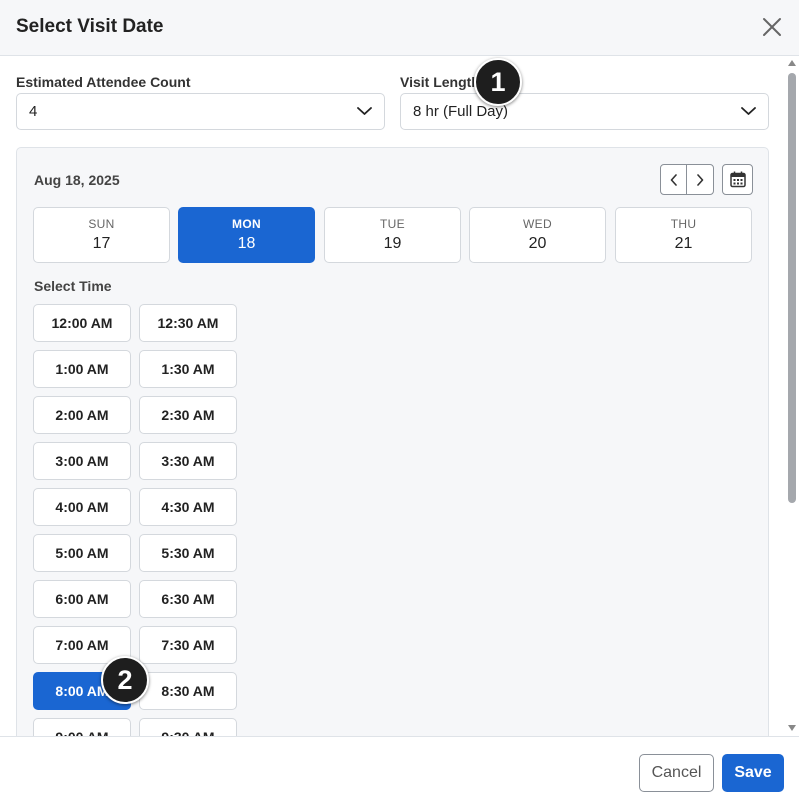 This screenshot has width=799, height=803. What do you see at coordinates (82, 461) in the screenshot?
I see `time-slot-button: 3:00 AM` at bounding box center [82, 461].